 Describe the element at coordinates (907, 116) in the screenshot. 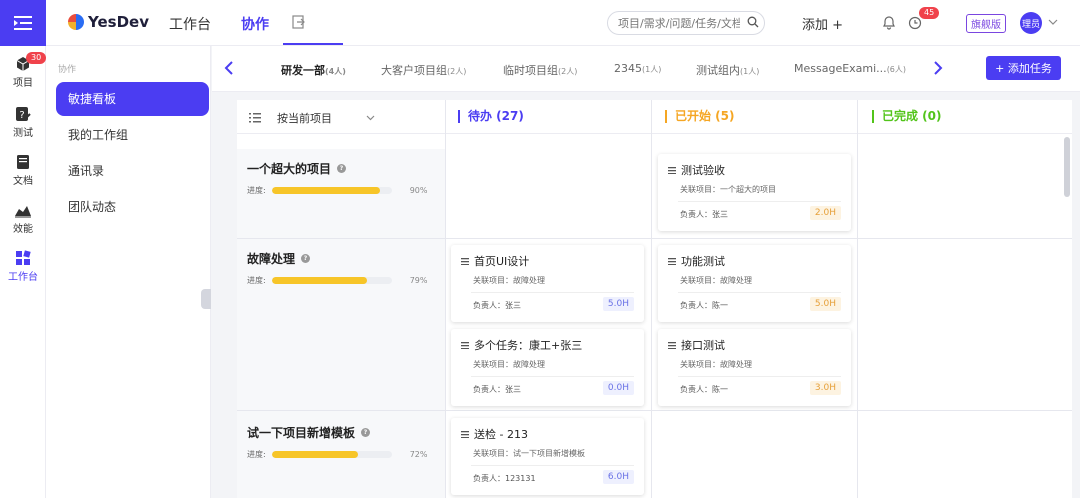

I see `column-title-done: 已完成 (0)` at that location.